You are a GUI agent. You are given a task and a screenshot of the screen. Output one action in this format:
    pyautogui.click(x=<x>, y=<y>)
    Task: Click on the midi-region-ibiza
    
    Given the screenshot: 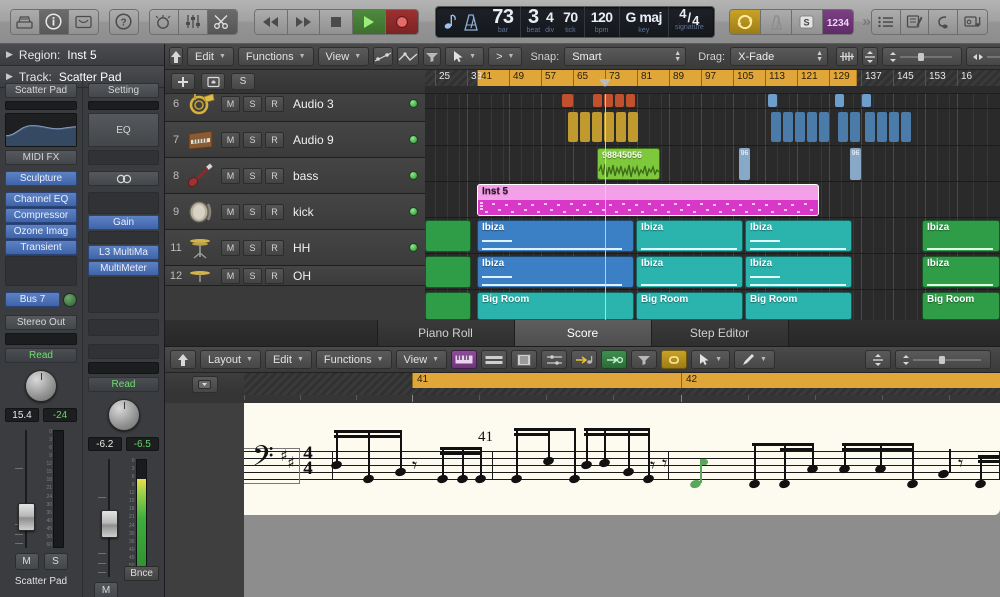 What is the action you would take?
    pyautogui.click(x=448, y=272)
    